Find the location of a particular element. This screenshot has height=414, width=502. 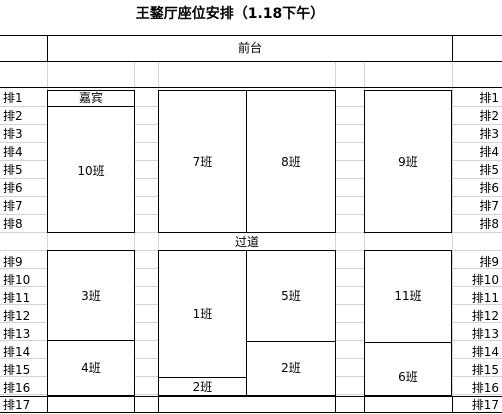

guest-divider is located at coordinates (91, 106).